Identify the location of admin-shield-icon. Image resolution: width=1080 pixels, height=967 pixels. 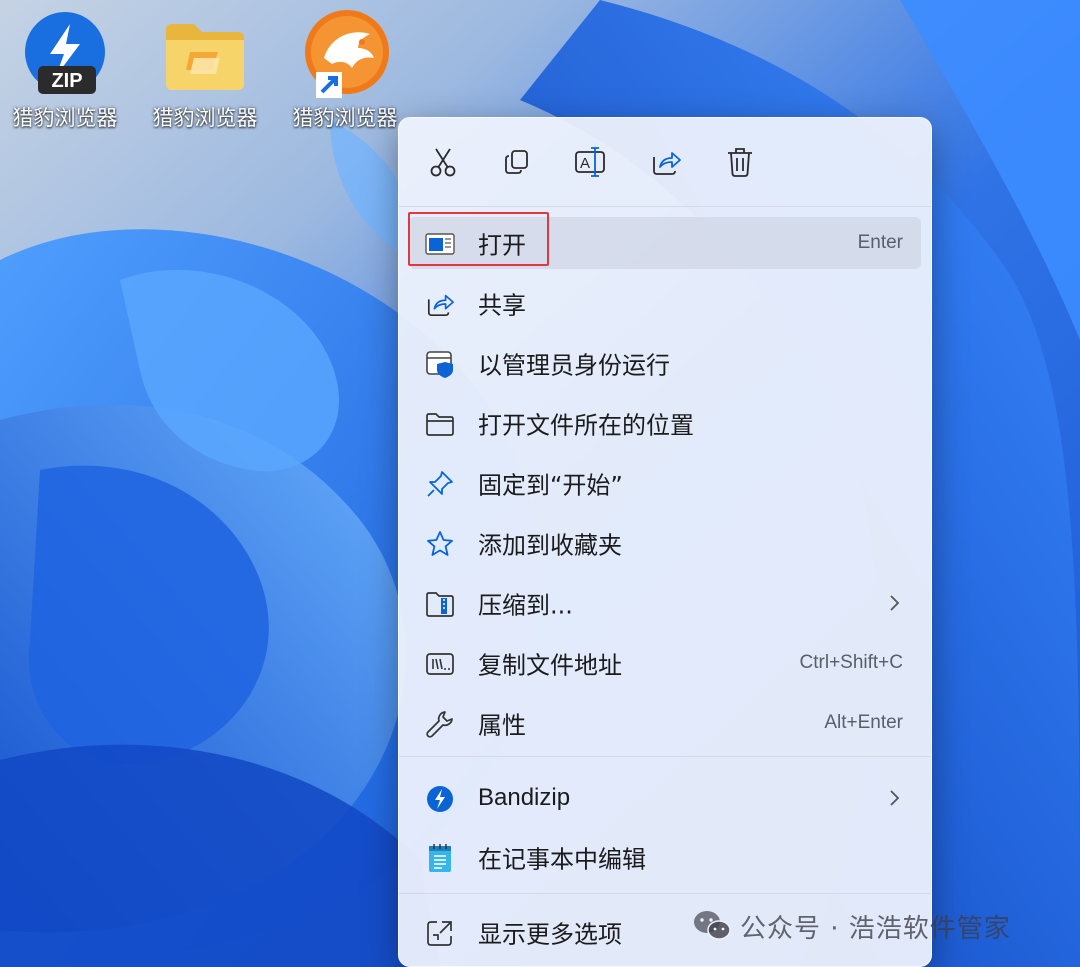
(439, 364).